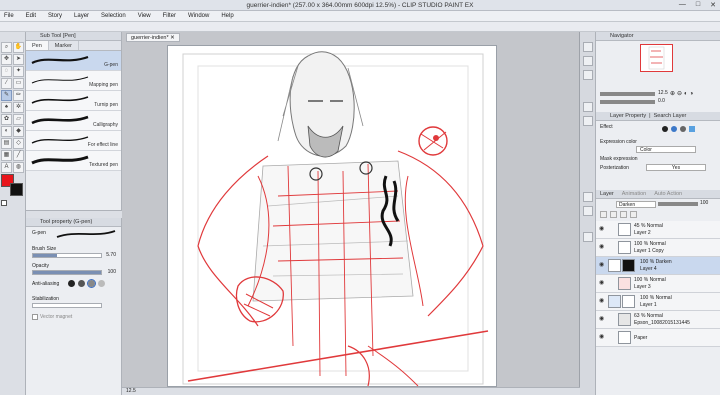 The image size is (720, 395). Describe the element at coordinates (73, 81) in the screenshot. I see `brush-item-mapping-pen: Mapping pen` at that location.